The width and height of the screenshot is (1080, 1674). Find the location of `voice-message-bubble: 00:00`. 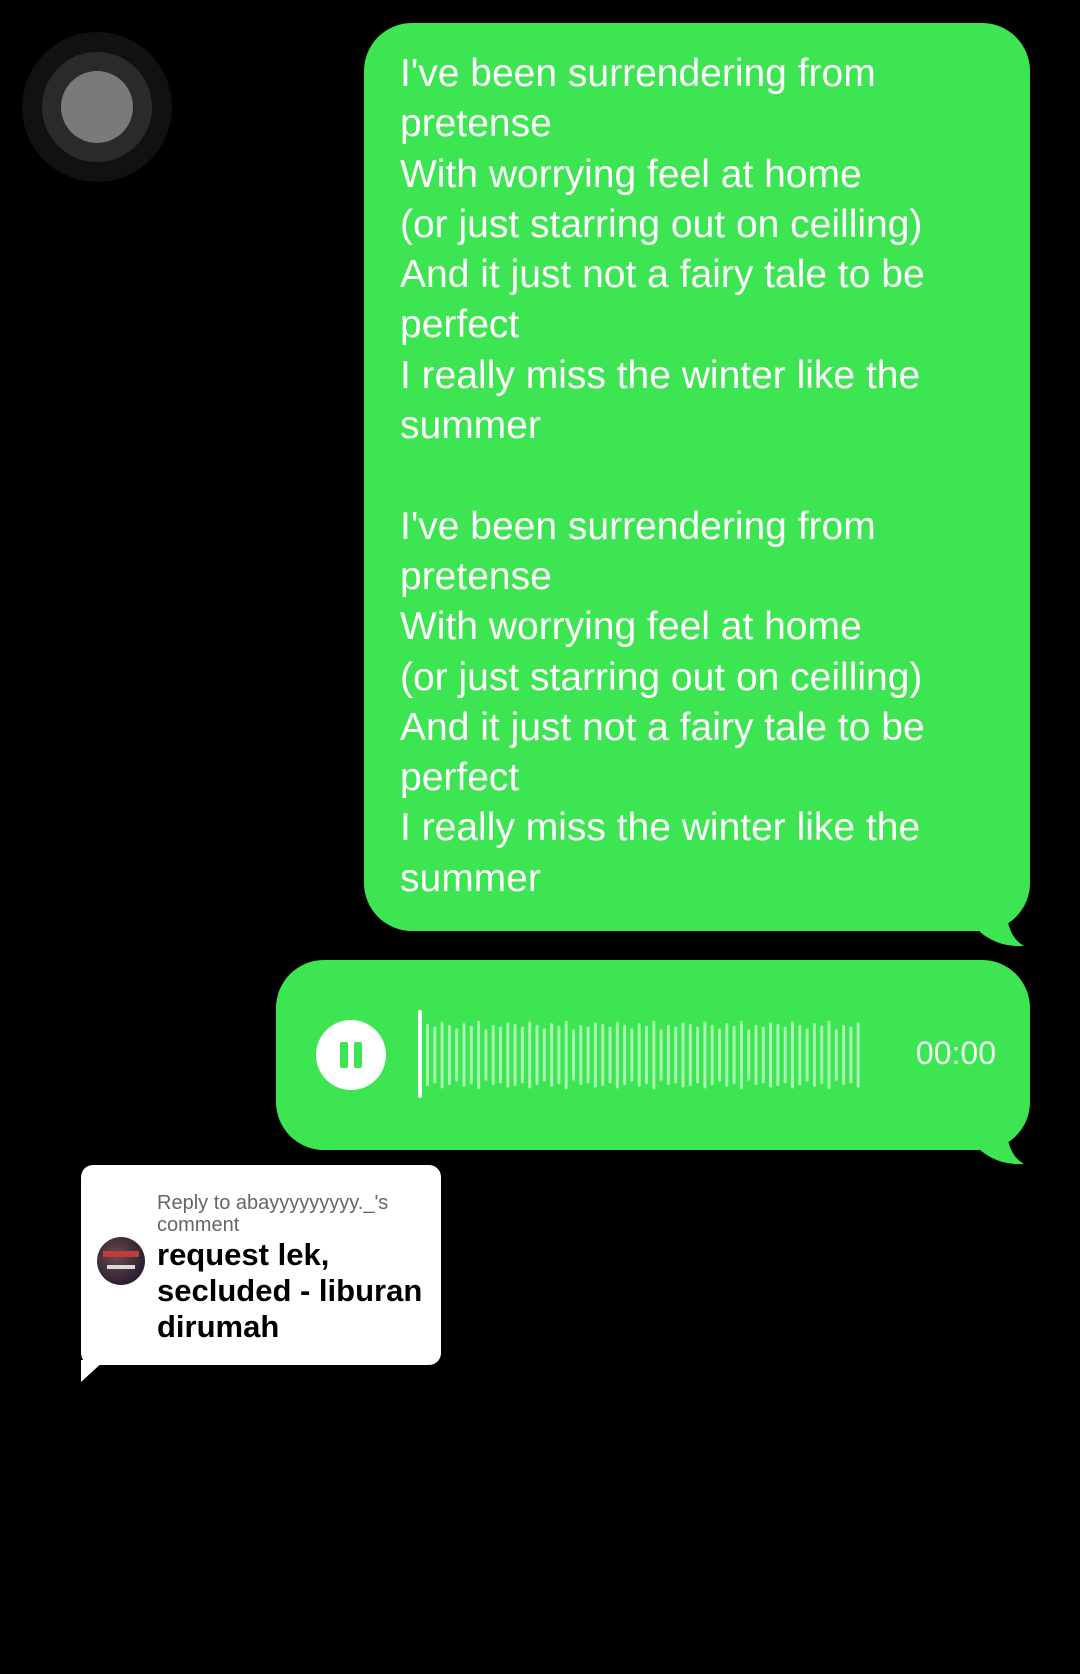

voice-message-bubble: 00:00 is located at coordinates (653, 1055).